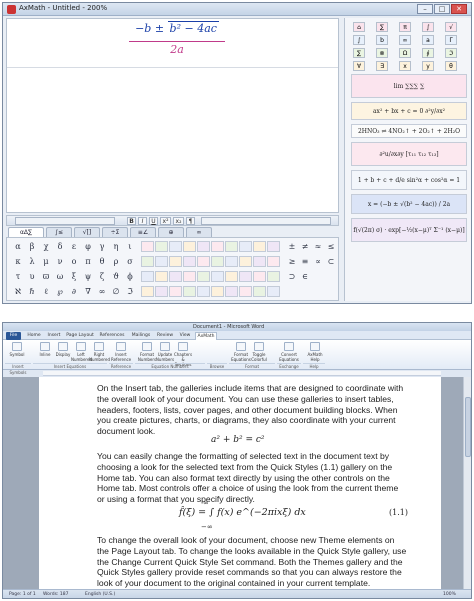 Image resolution: width=474 pixels, height=601 pixels. I want to click on symbol-key: ϑ, so click(116, 277).